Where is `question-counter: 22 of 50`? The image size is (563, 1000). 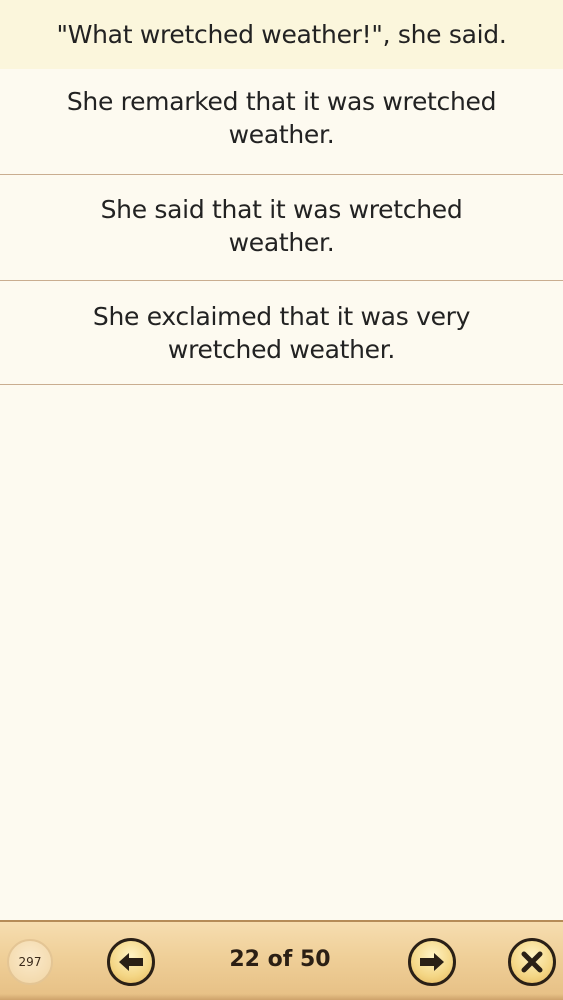
question-counter: 22 of 50 is located at coordinates (280, 959).